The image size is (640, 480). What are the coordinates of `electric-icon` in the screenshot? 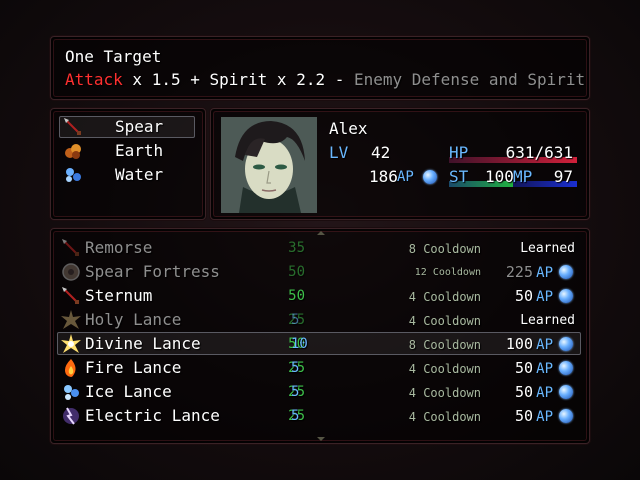 It's located at (71, 416).